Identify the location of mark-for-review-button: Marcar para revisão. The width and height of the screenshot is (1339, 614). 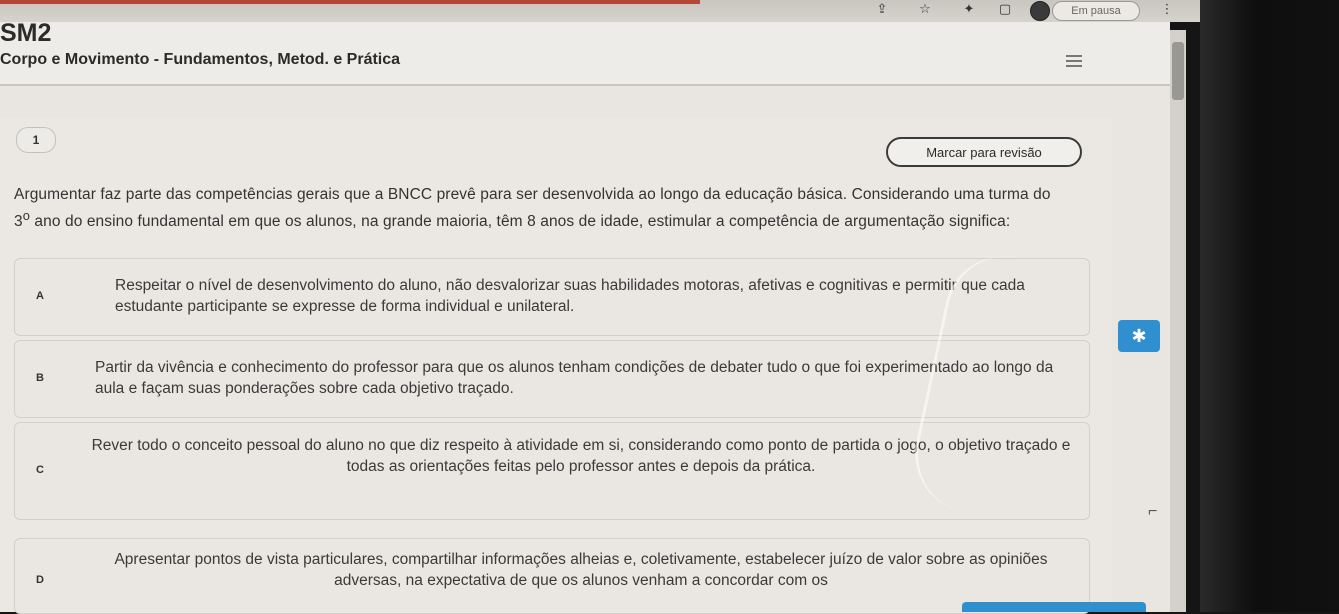
(984, 152).